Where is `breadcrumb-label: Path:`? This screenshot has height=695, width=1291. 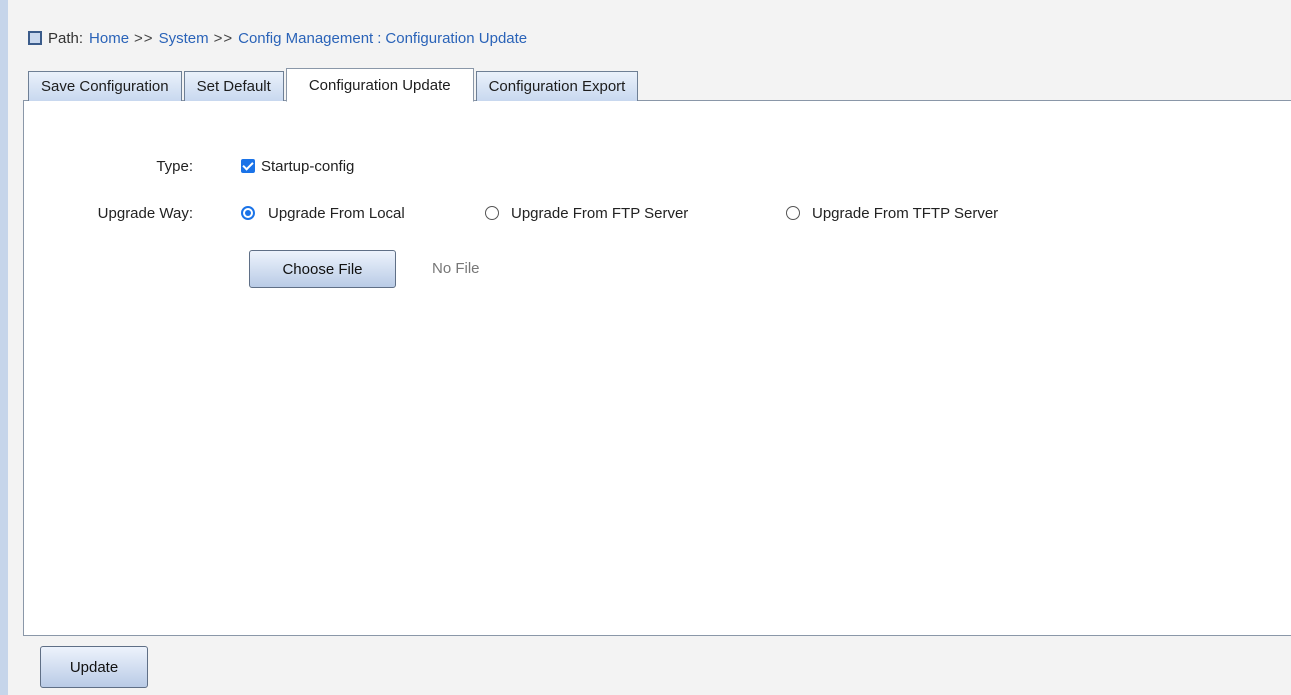
breadcrumb-label: Path: is located at coordinates (66, 38).